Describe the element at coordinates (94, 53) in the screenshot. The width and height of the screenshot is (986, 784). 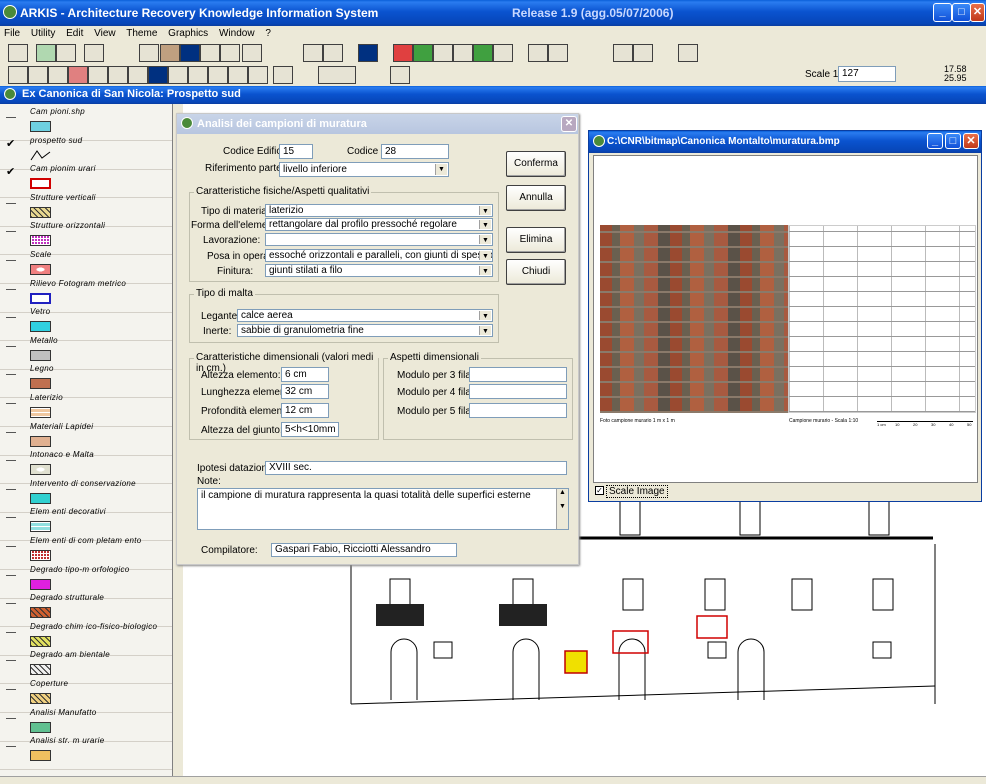
I see `page-tool-icon` at that location.